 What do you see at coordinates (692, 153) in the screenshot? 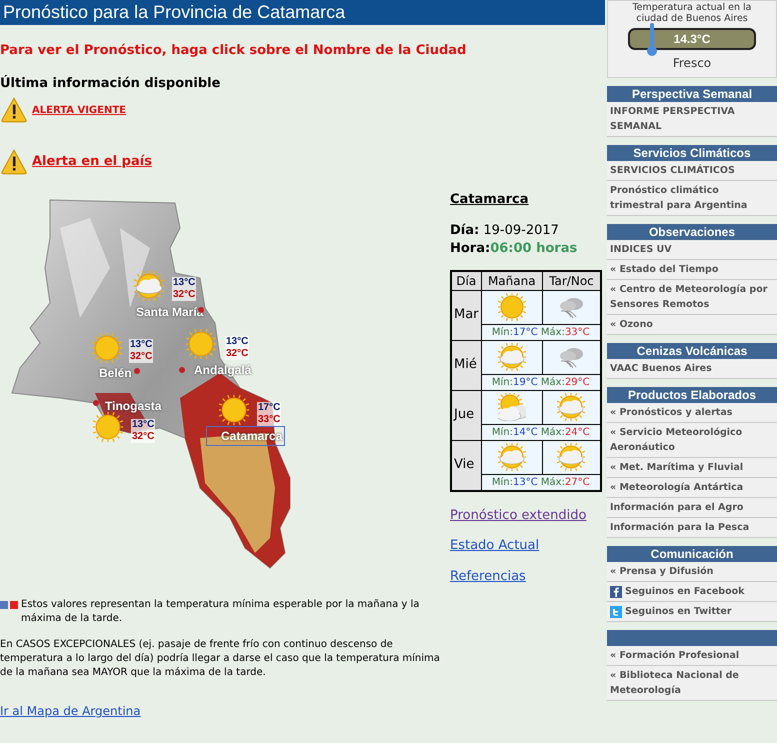
I see `section-header: Servicios Climáticos` at bounding box center [692, 153].